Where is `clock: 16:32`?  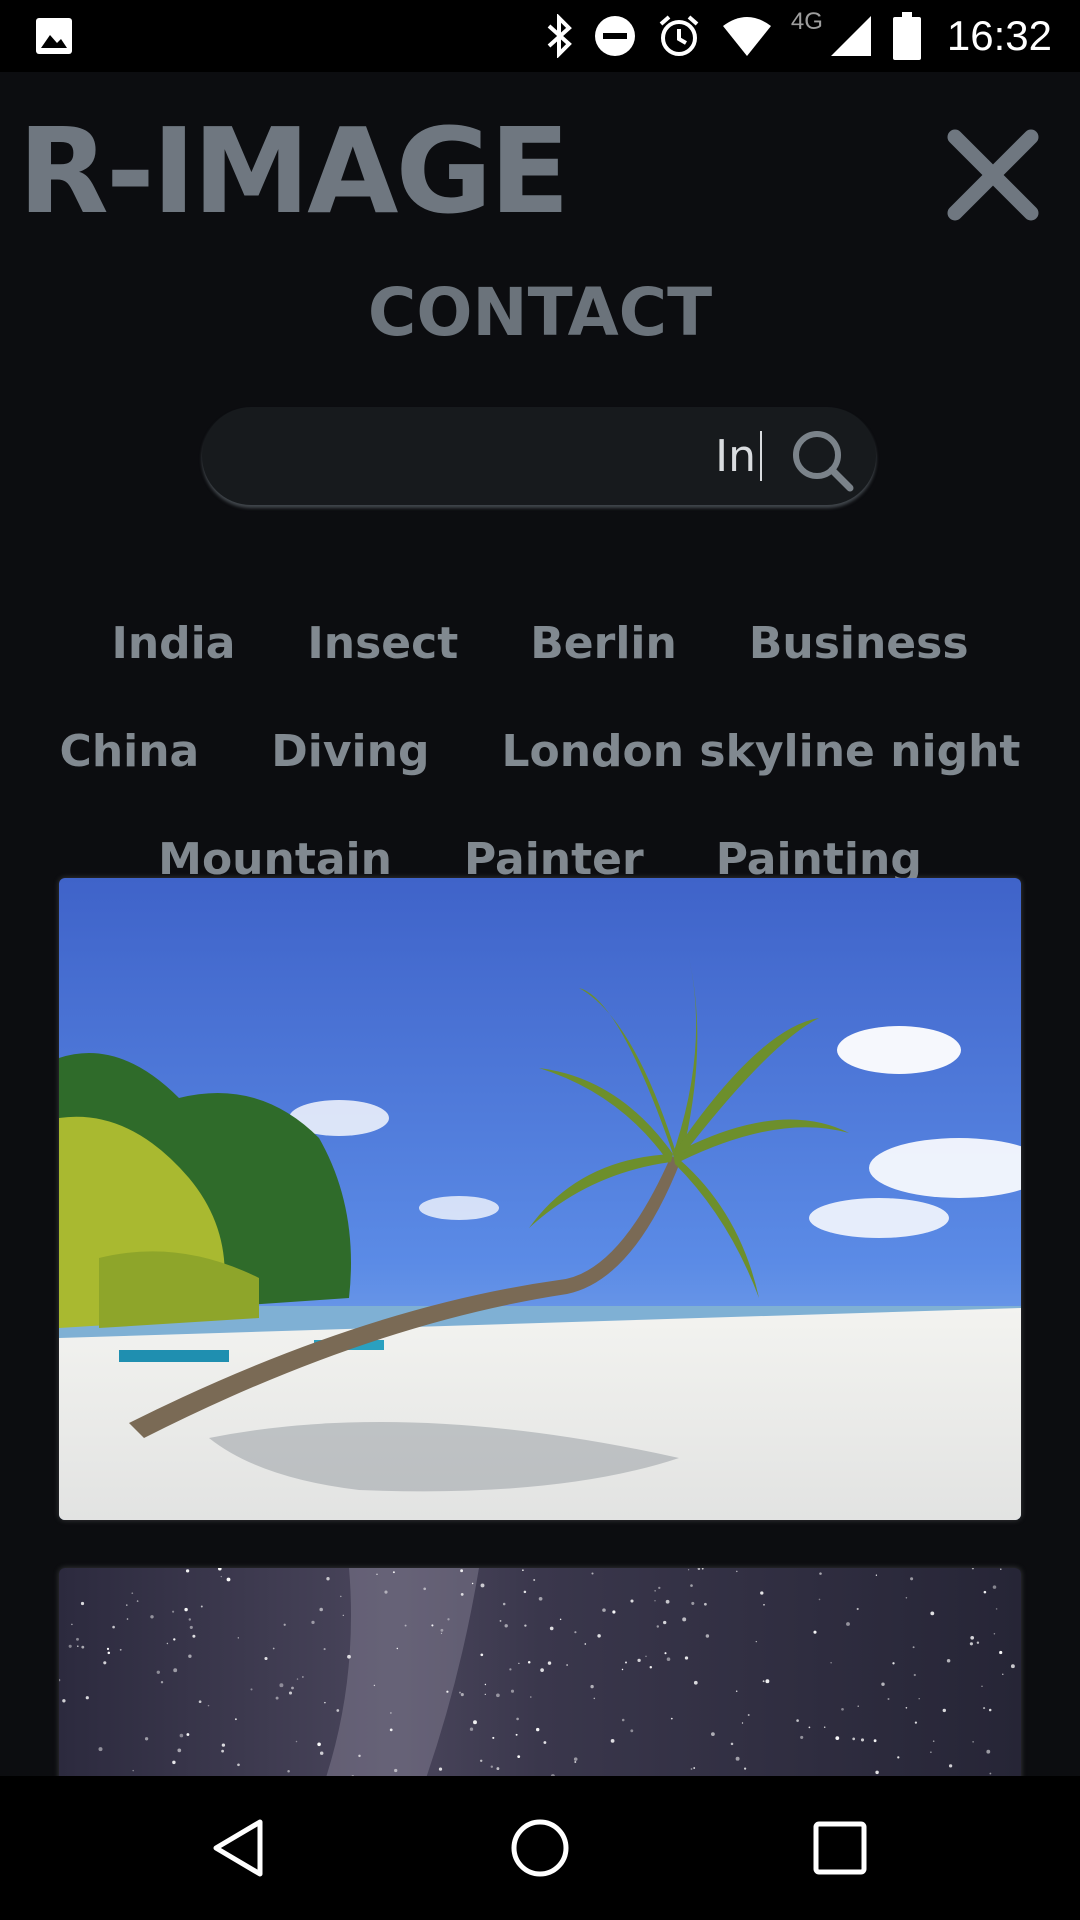
clock: 16:32 is located at coordinates (999, 35).